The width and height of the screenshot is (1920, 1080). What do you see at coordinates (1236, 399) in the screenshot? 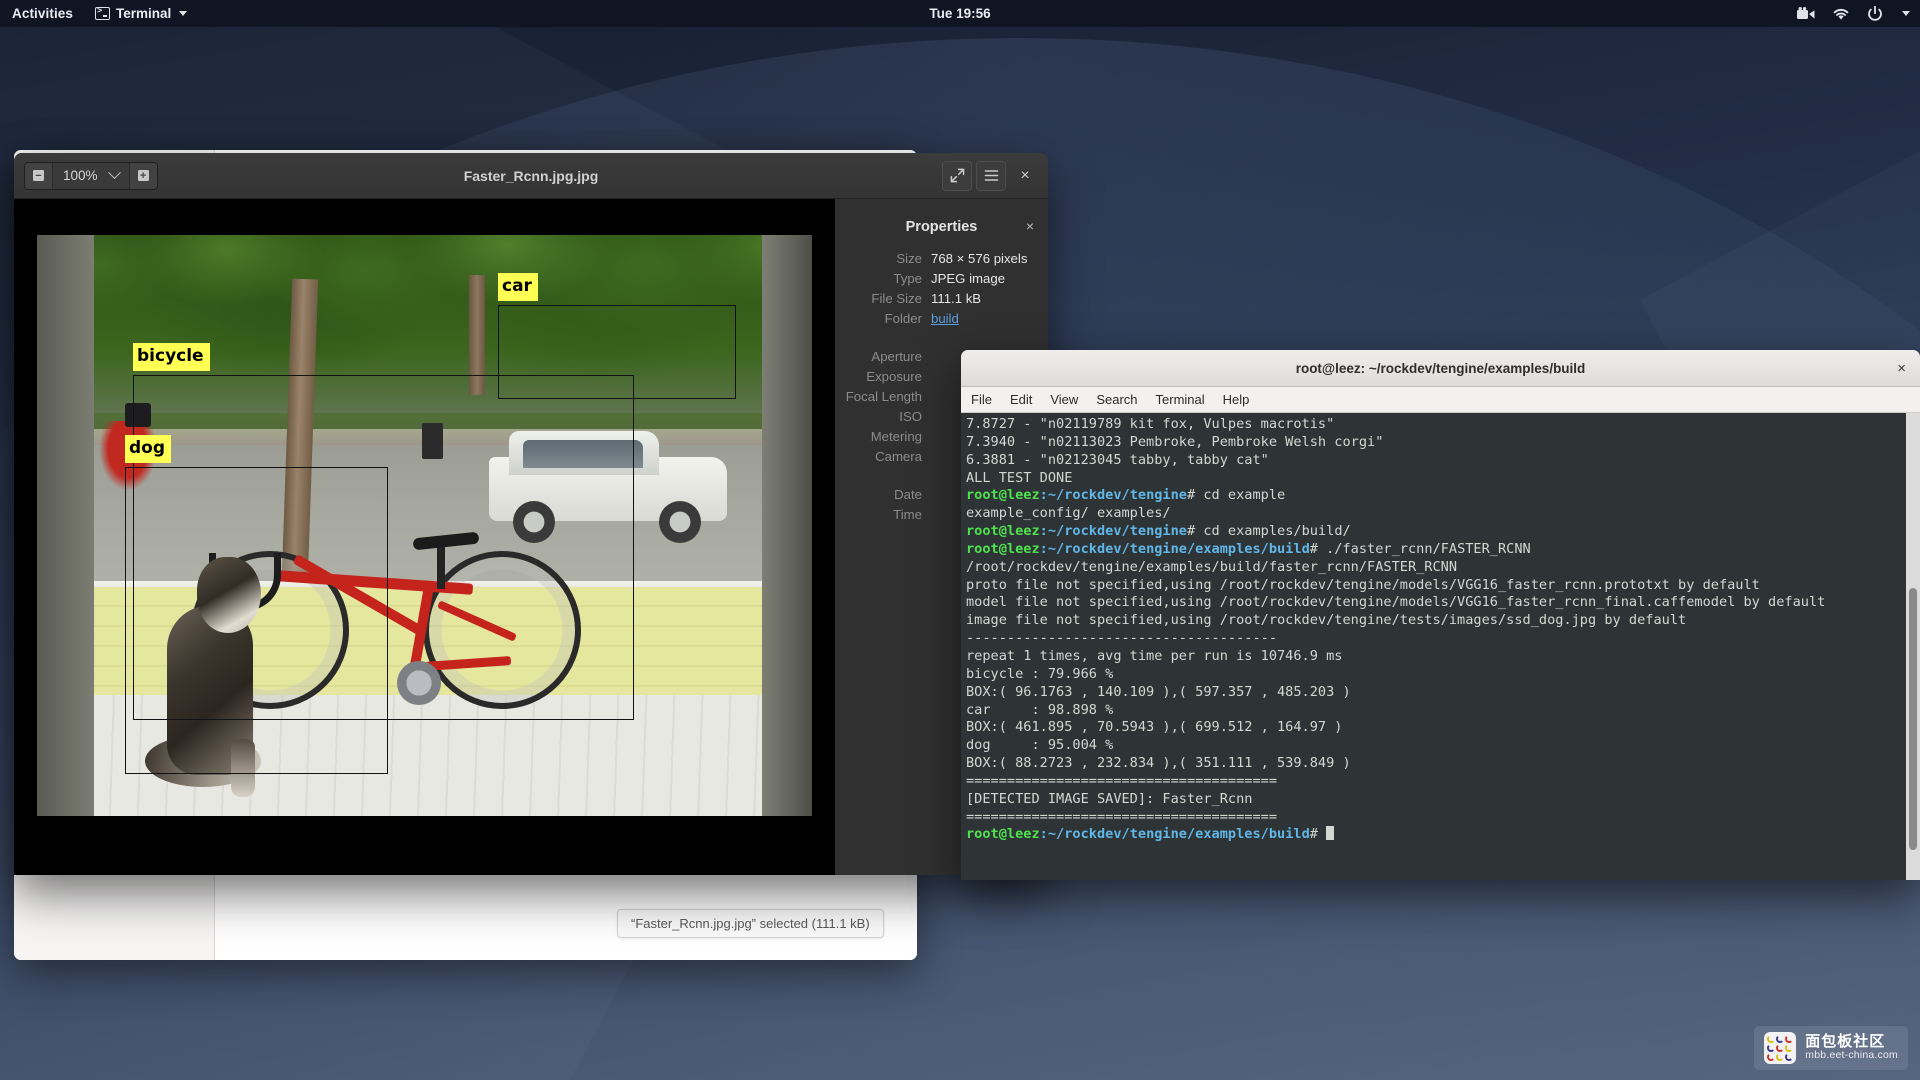
I see `menu-item-help: Help` at bounding box center [1236, 399].